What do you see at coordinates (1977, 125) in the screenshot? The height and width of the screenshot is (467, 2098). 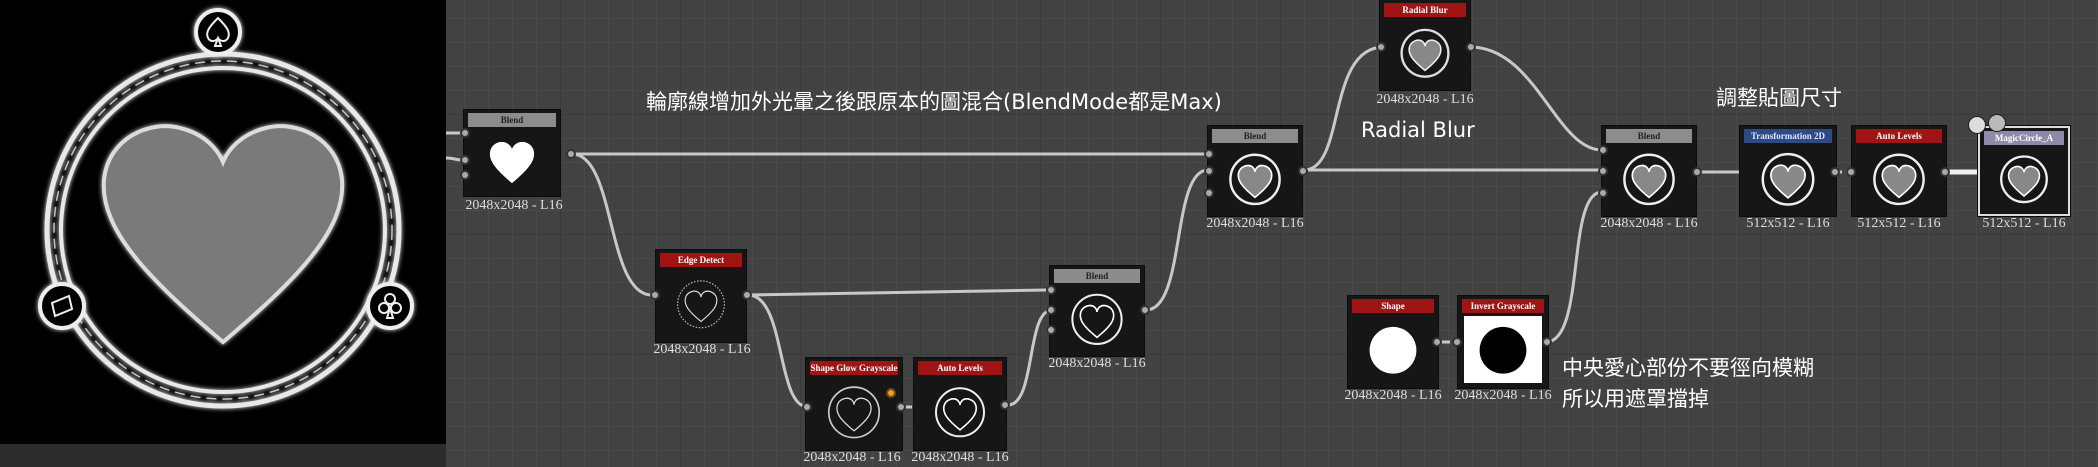 I see `document-icon` at bounding box center [1977, 125].